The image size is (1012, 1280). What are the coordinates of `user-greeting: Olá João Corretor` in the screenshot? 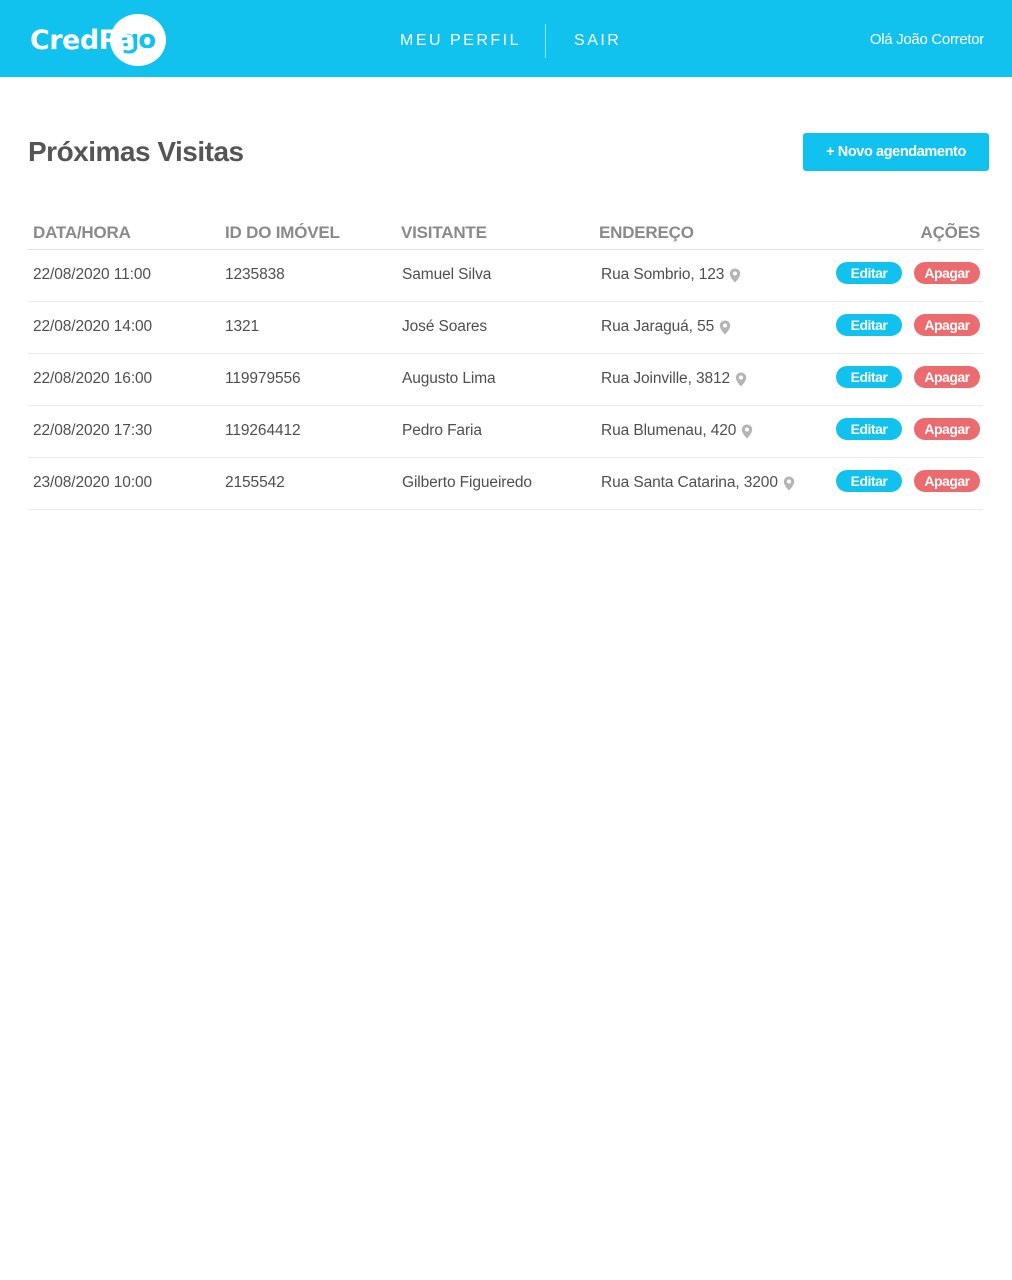 It's located at (926, 39).